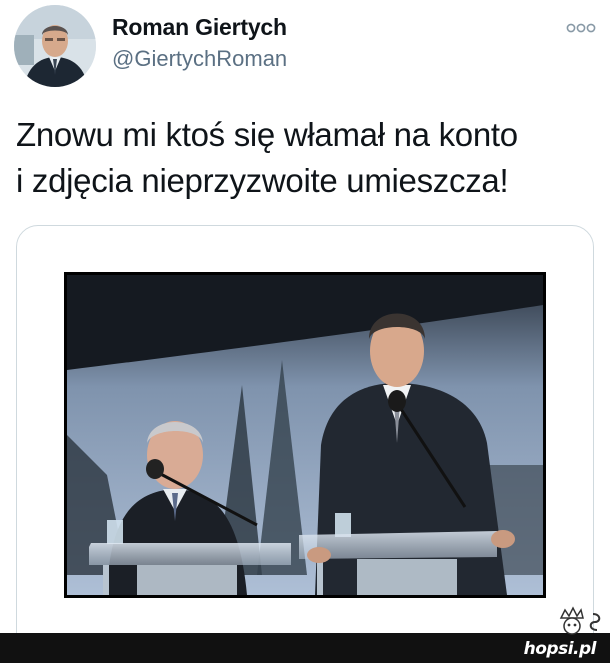 The image size is (610, 663). I want to click on watermark-text: hopsi.pl, so click(560, 649).